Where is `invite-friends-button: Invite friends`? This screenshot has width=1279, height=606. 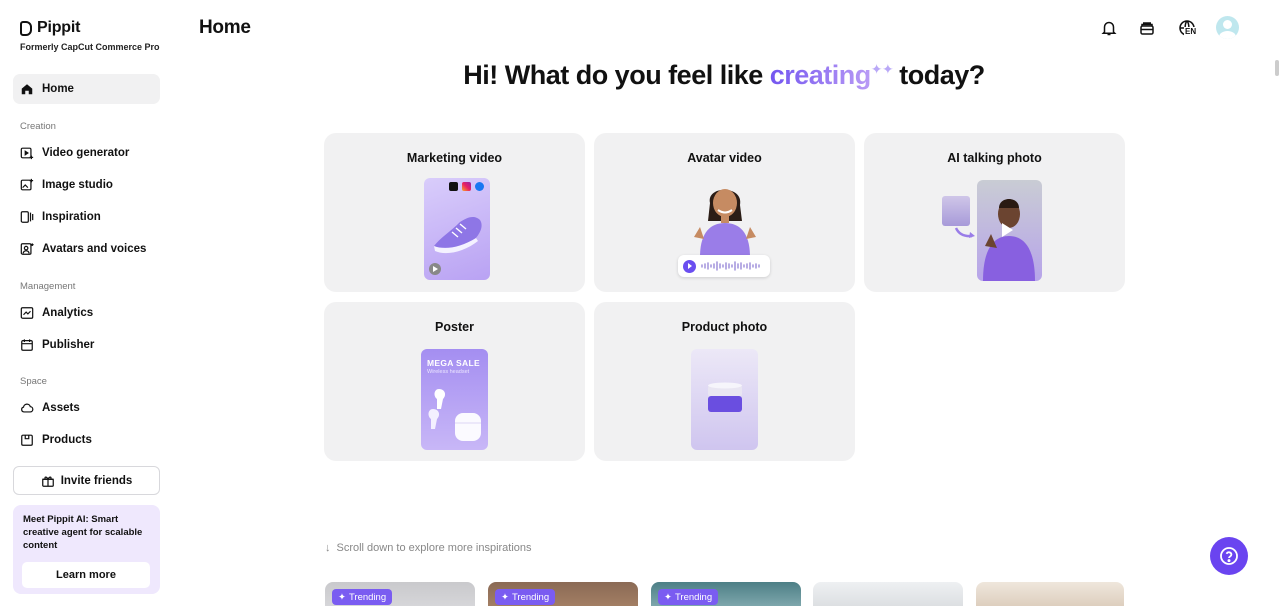
invite-friends-button: Invite friends is located at coordinates (86, 480).